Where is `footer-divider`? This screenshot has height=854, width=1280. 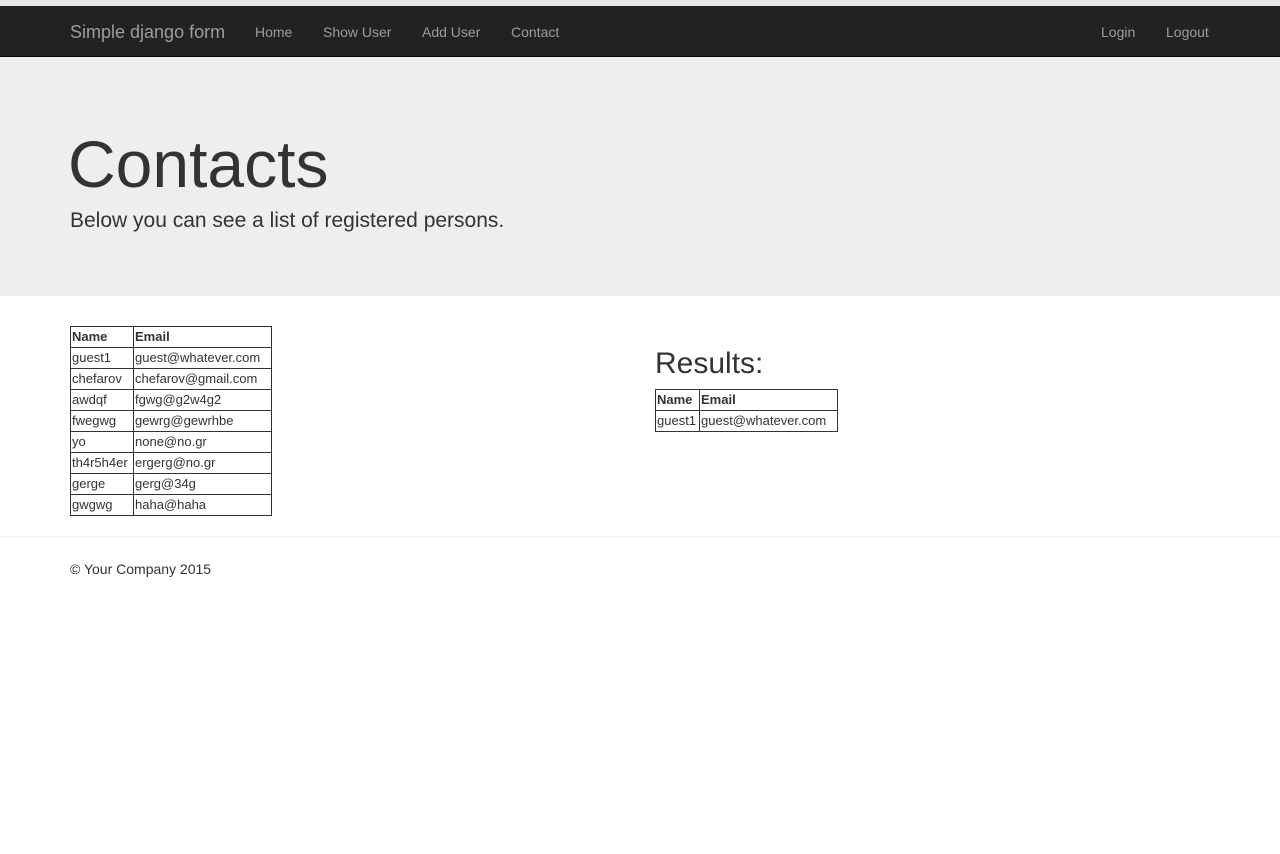 footer-divider is located at coordinates (640, 536).